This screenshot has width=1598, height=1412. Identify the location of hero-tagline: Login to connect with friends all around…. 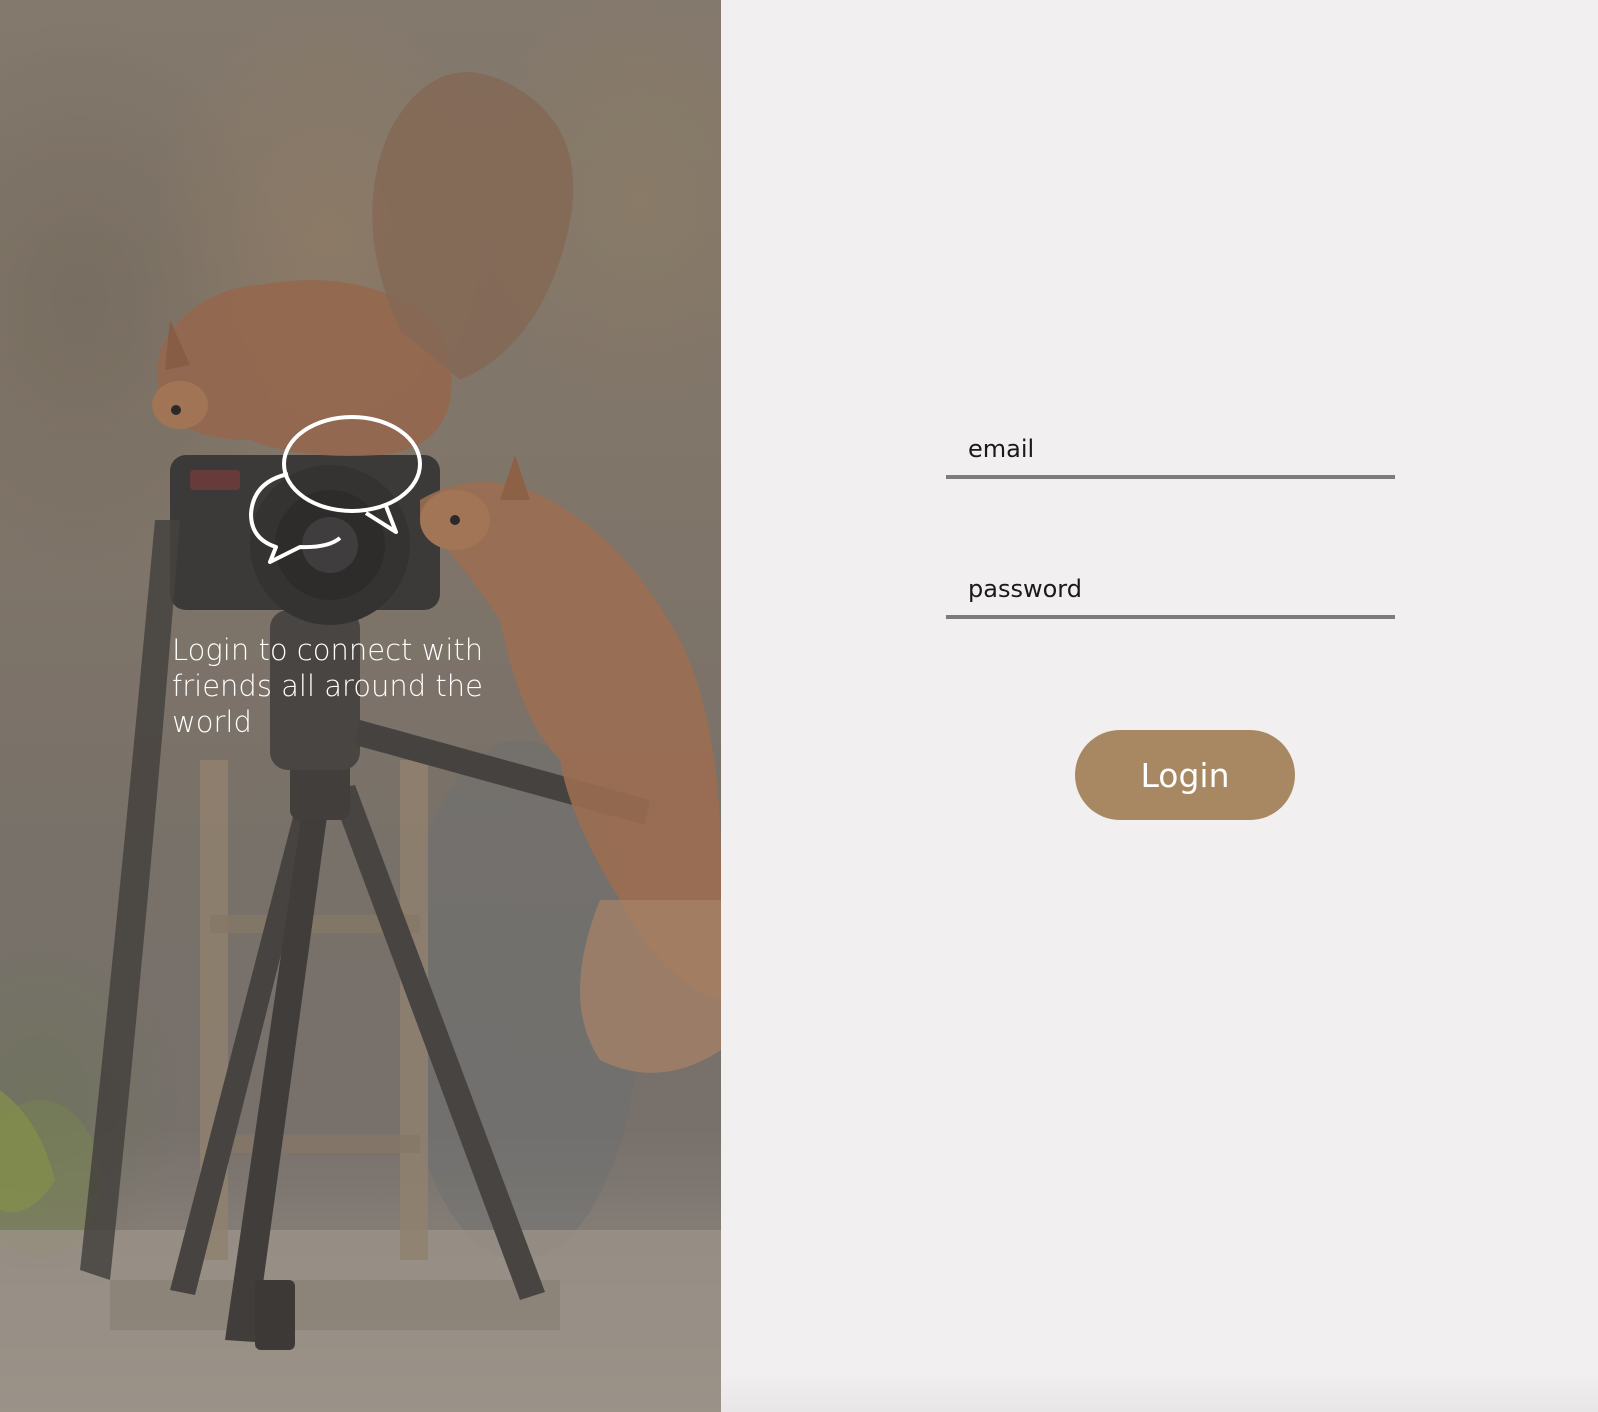
(328, 686).